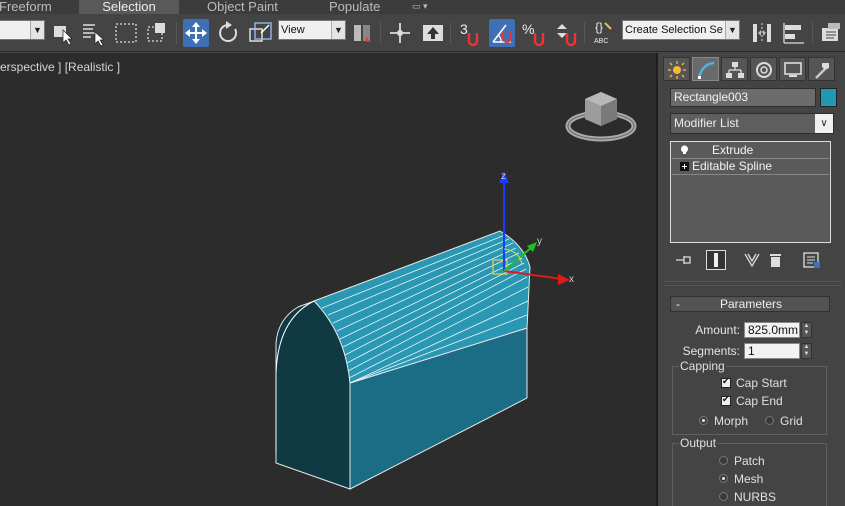 This screenshot has height=506, width=845. Describe the element at coordinates (242, 7) in the screenshot. I see `tab-object-paint: Object Paint` at that location.